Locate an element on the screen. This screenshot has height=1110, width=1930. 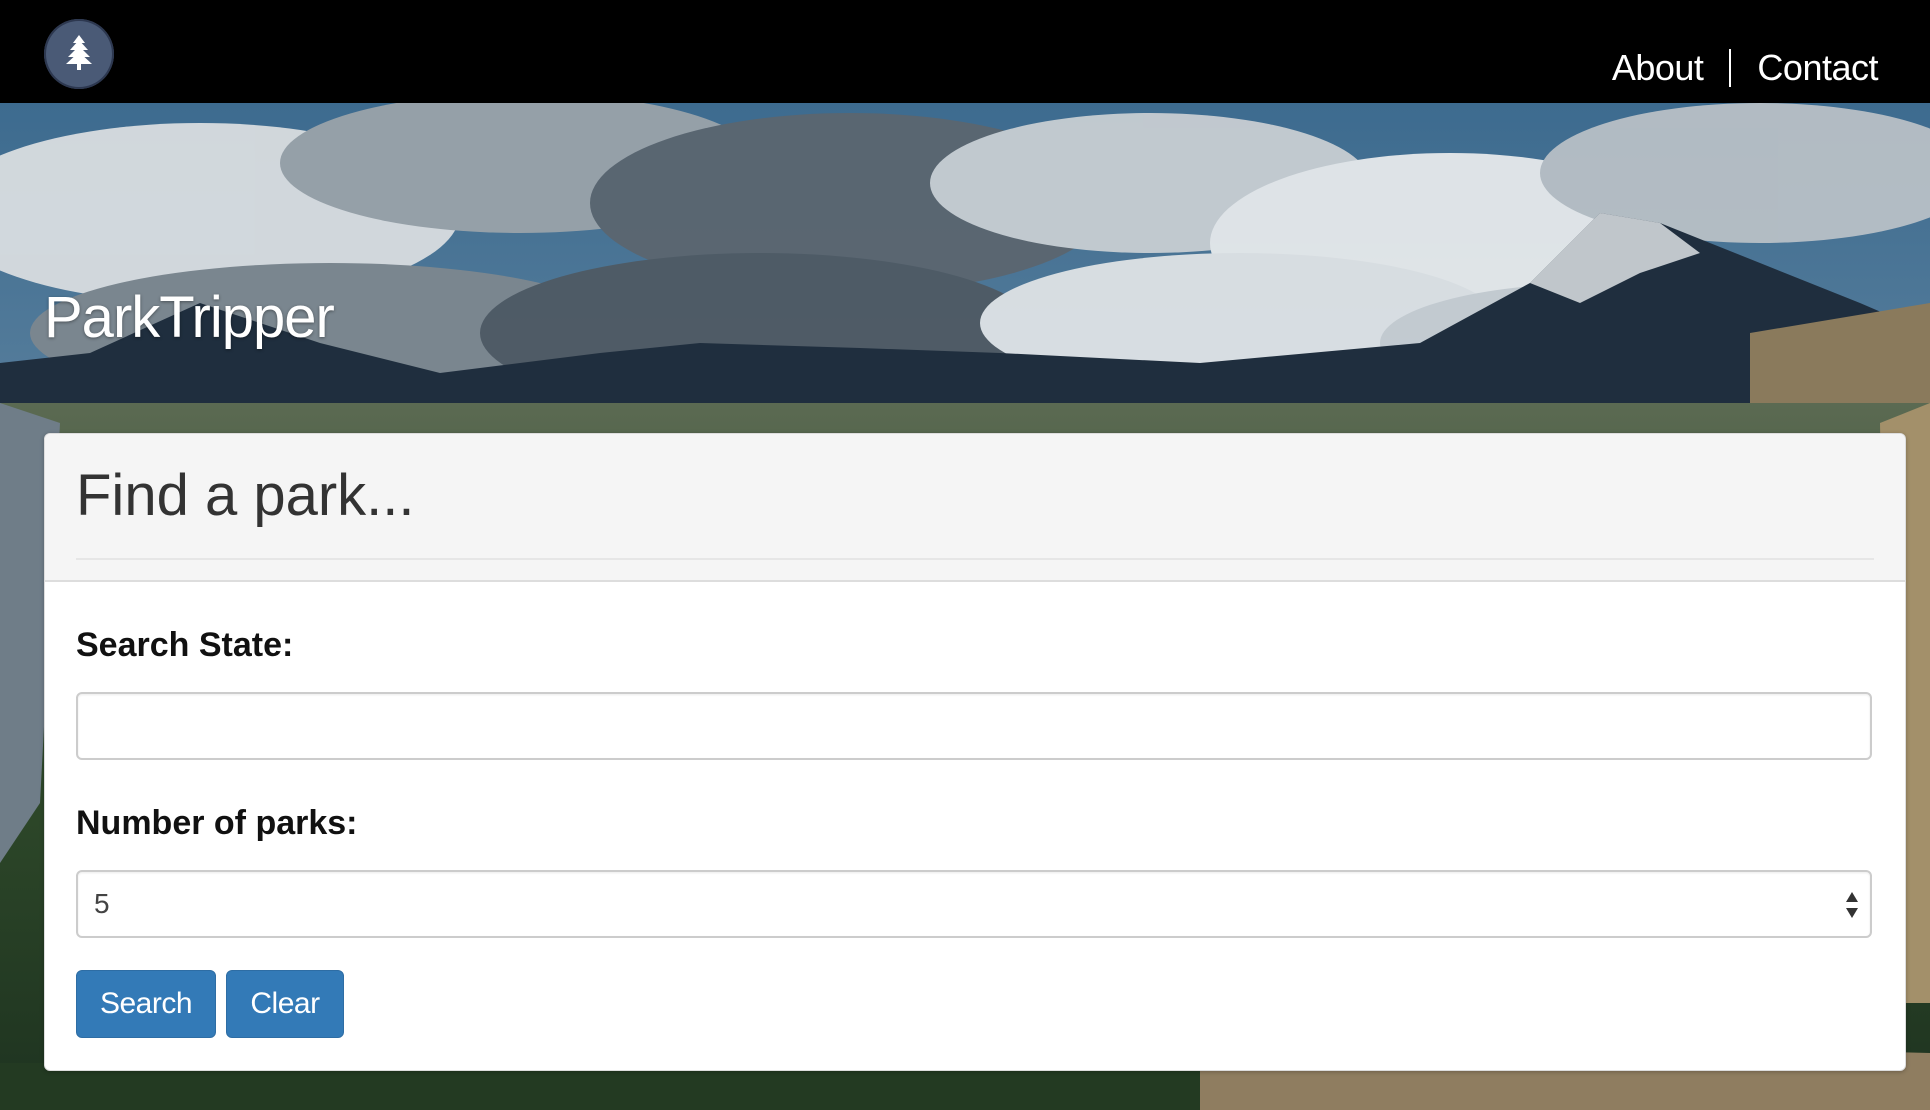
nav-link-about: About is located at coordinates (1658, 68).